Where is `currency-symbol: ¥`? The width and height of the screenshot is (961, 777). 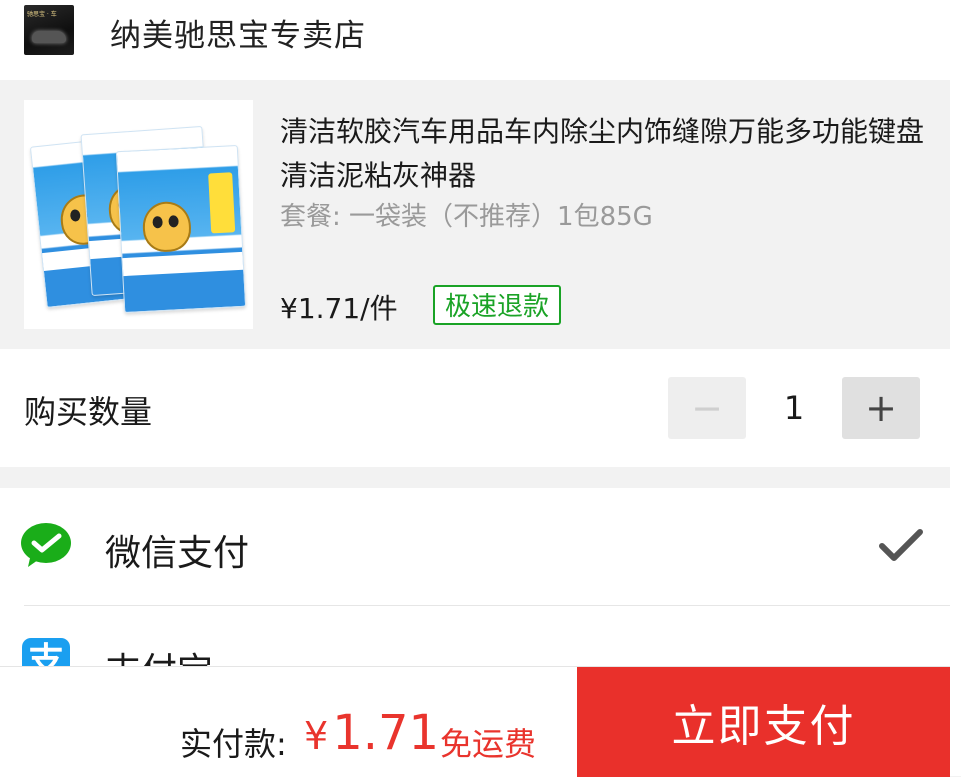
currency-symbol: ¥ is located at coordinates (316, 736).